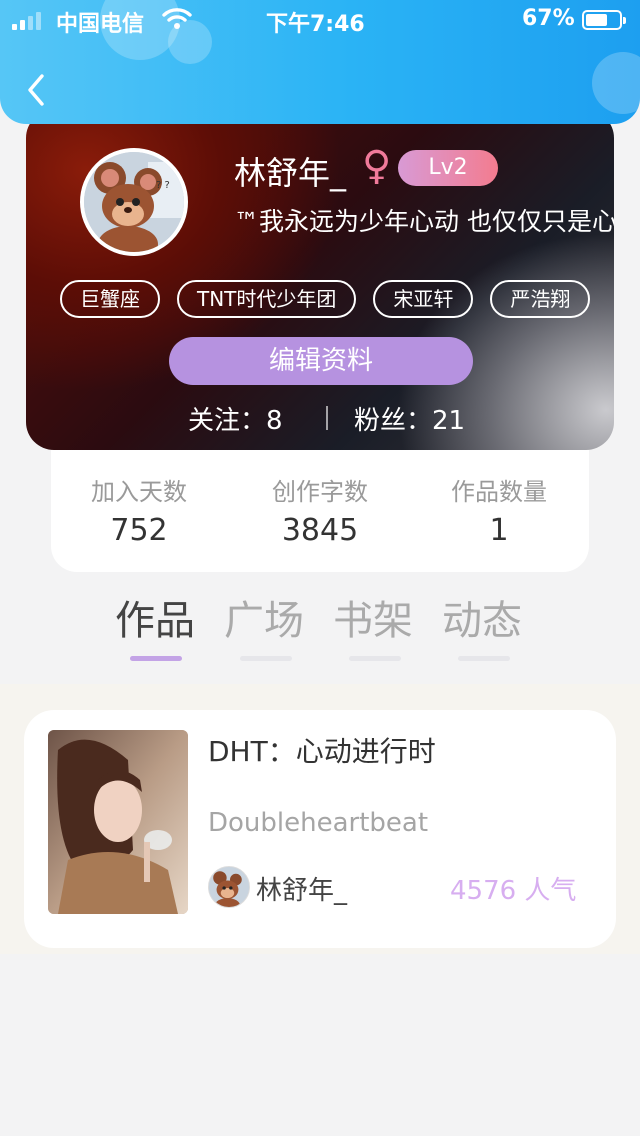 Image resolution: width=640 pixels, height=1136 pixels. I want to click on following-count: 关注：8, so click(235, 418).